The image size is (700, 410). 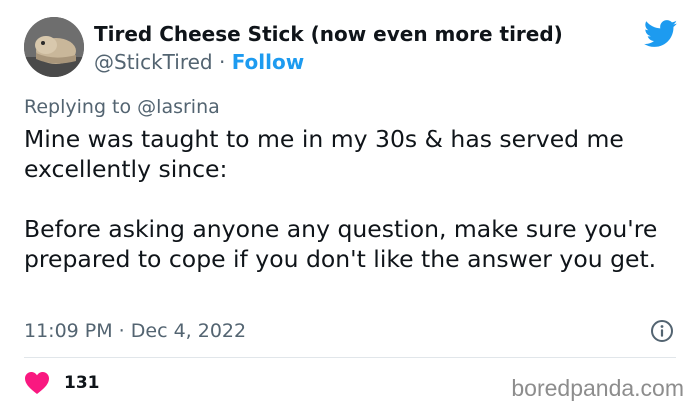 What do you see at coordinates (54, 47) in the screenshot?
I see `avatar` at bounding box center [54, 47].